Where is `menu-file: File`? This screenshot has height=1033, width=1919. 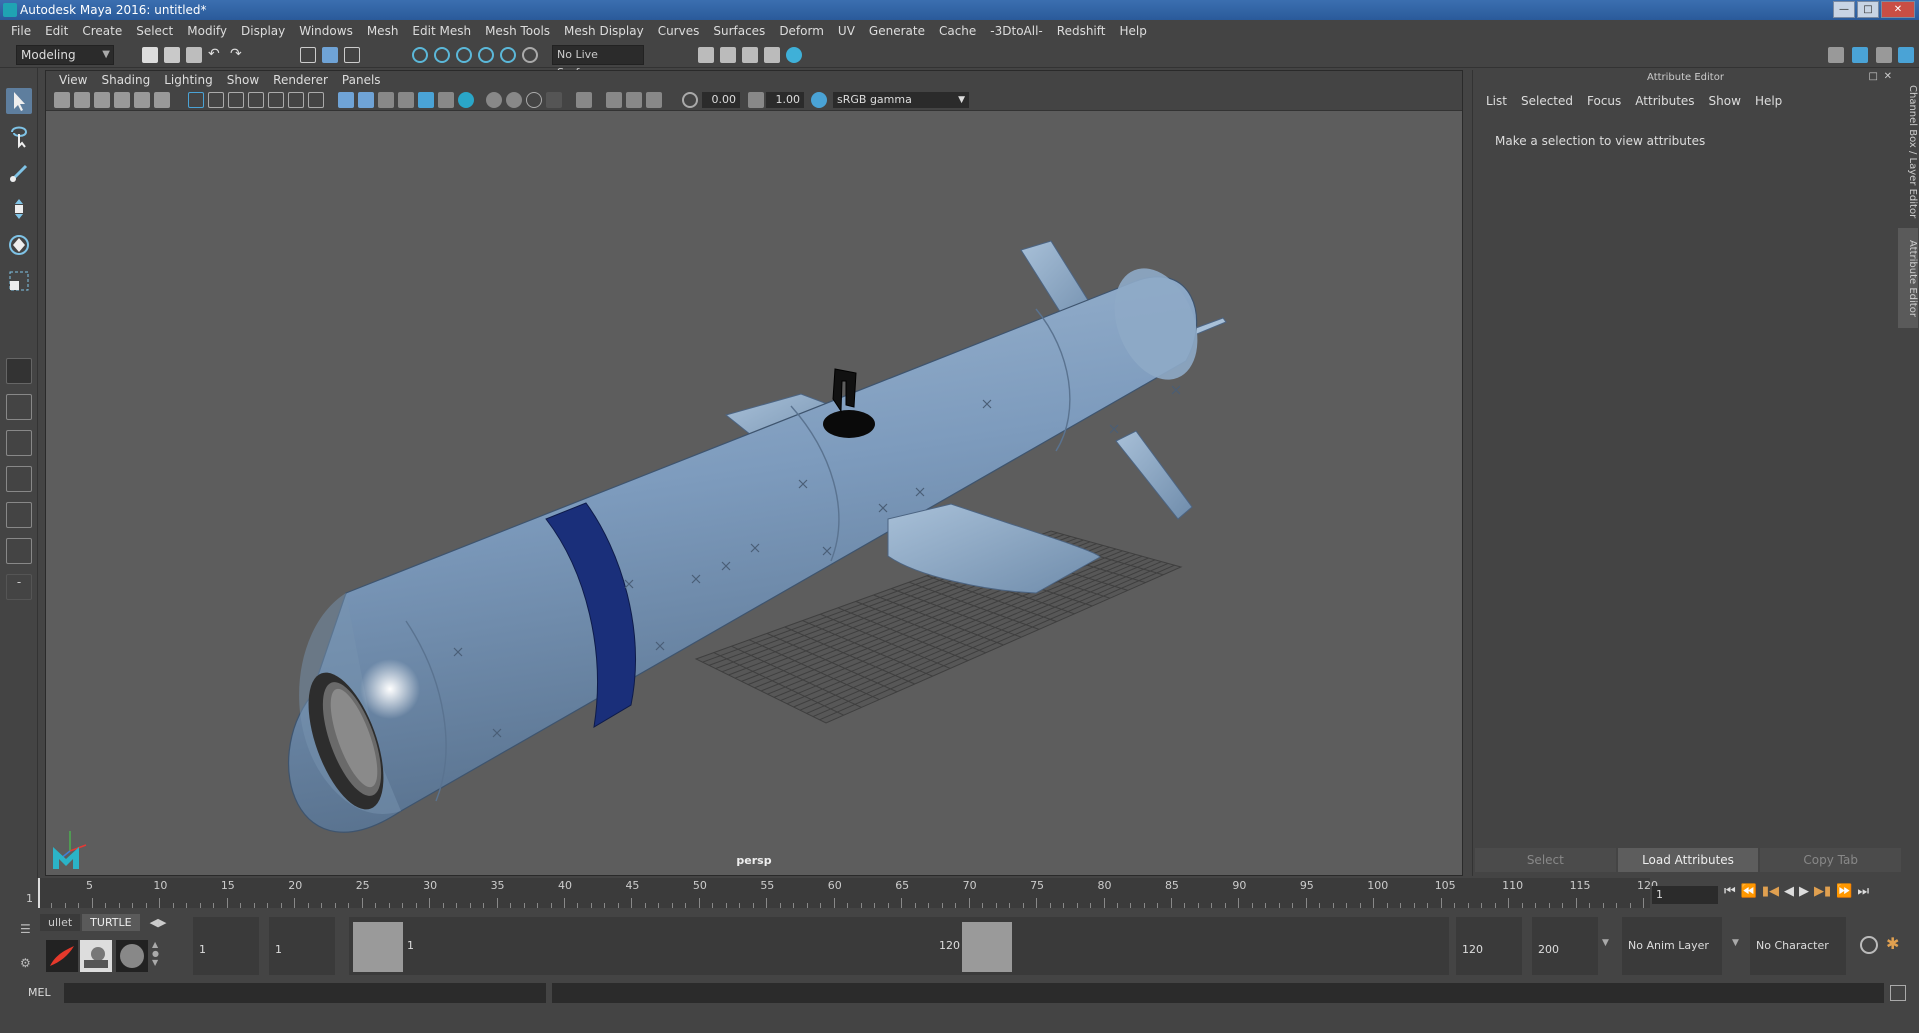
menu-file: File is located at coordinates (21, 31).